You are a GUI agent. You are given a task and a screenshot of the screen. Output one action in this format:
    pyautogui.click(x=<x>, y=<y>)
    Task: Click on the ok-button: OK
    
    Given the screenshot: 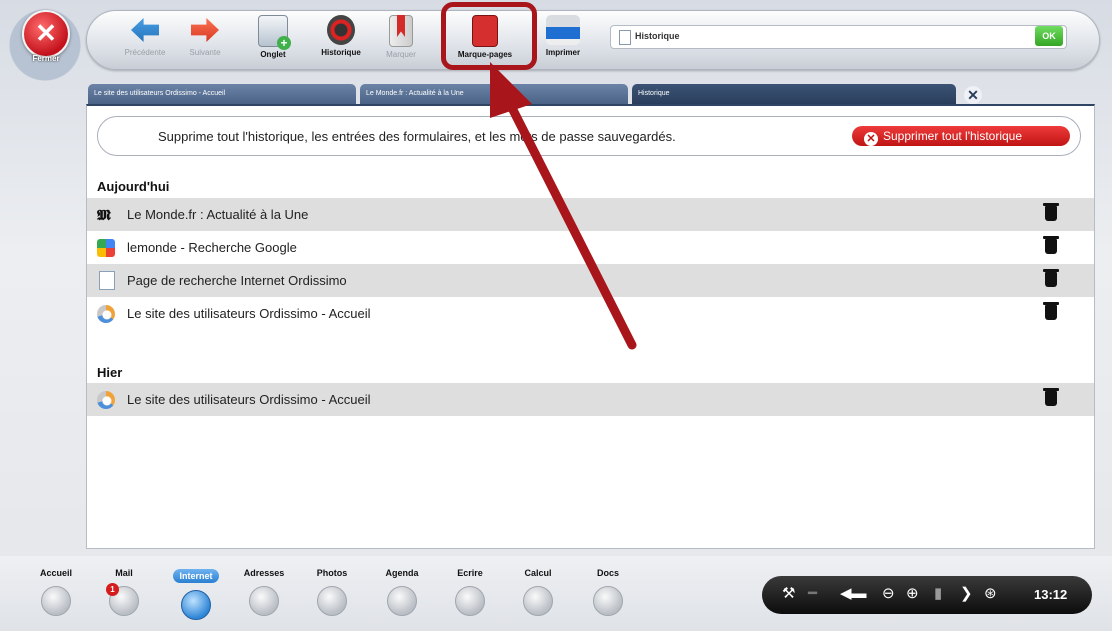 What is the action you would take?
    pyautogui.click(x=1049, y=36)
    